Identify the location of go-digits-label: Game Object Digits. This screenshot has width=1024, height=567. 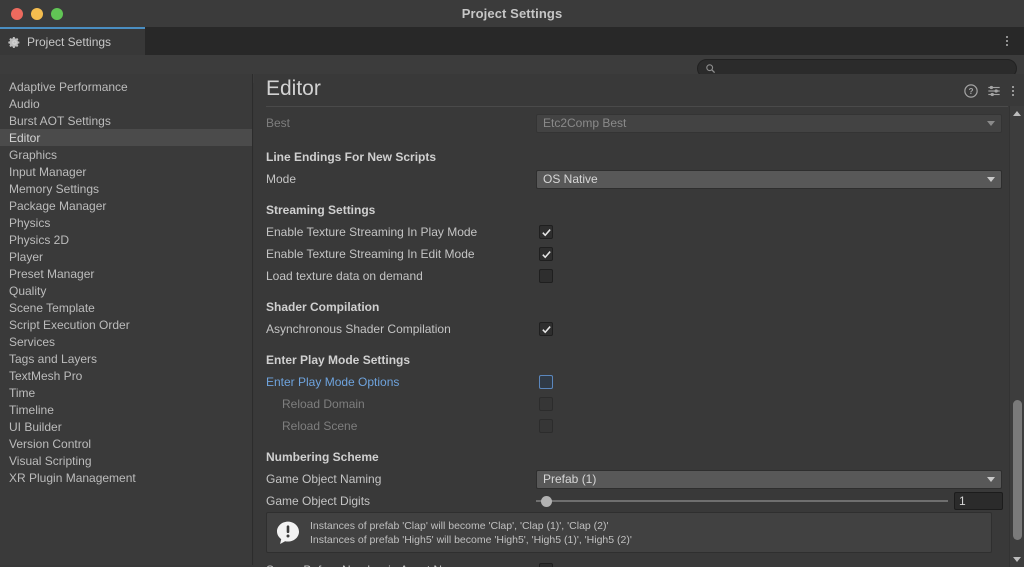
(318, 501).